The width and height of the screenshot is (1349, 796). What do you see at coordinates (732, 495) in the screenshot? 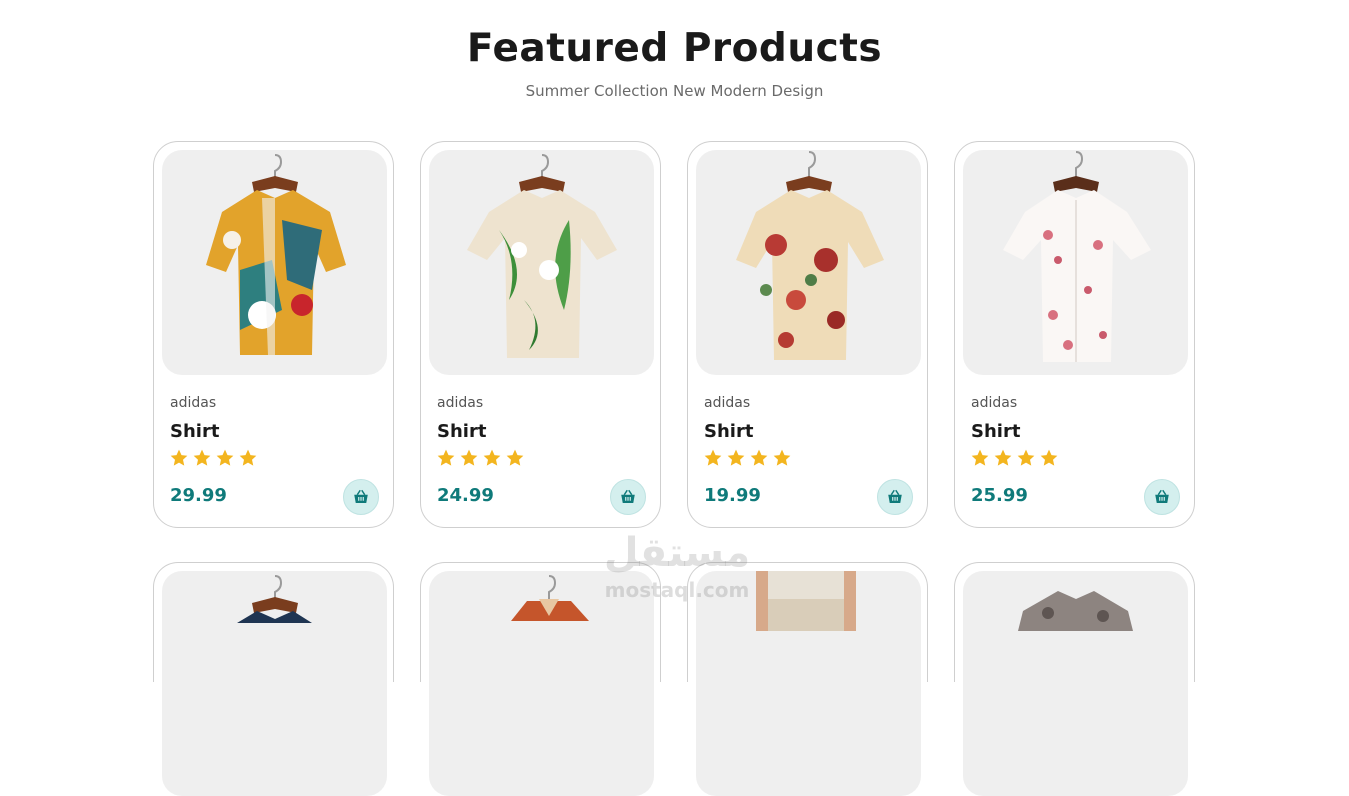
I see `product-price: 19.99` at bounding box center [732, 495].